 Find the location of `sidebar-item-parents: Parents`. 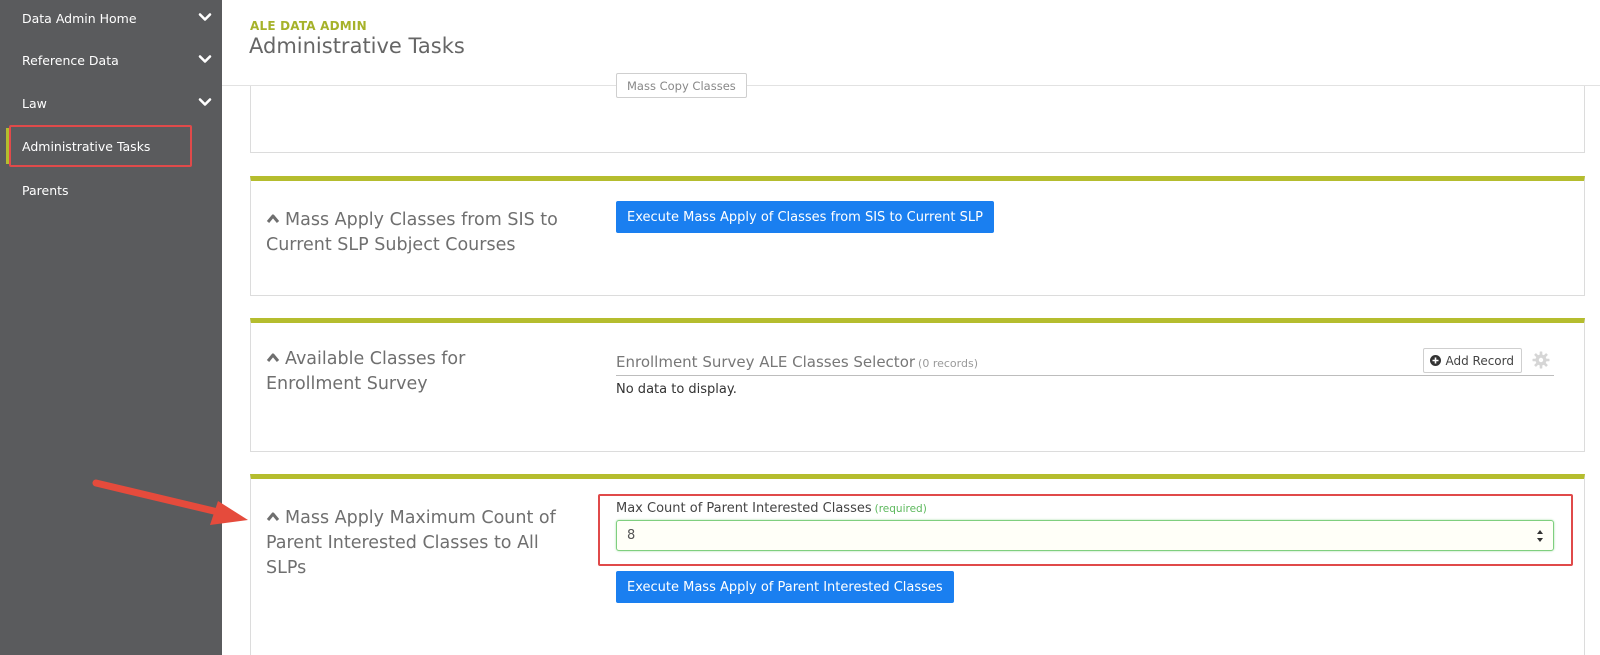

sidebar-item-parents: Parents is located at coordinates (111, 190).